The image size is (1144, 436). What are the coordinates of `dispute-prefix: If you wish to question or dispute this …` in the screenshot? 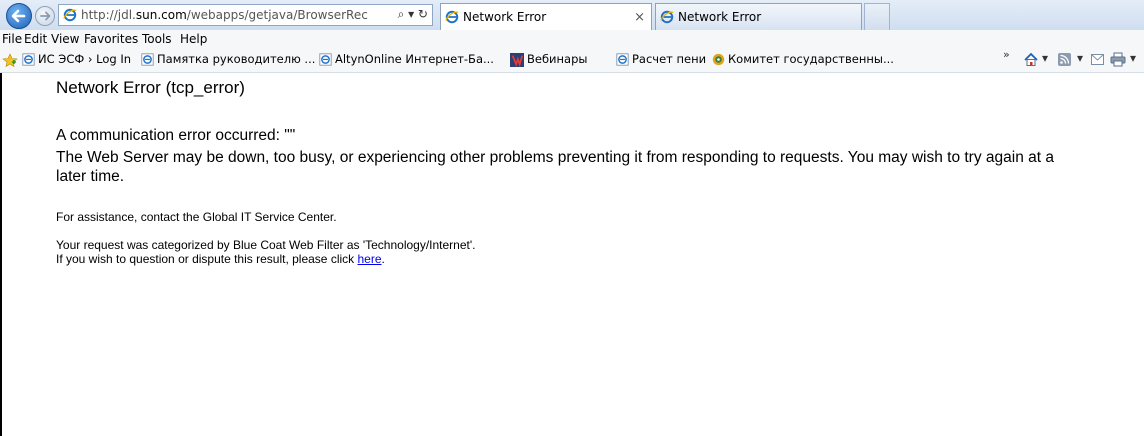 It's located at (207, 259).